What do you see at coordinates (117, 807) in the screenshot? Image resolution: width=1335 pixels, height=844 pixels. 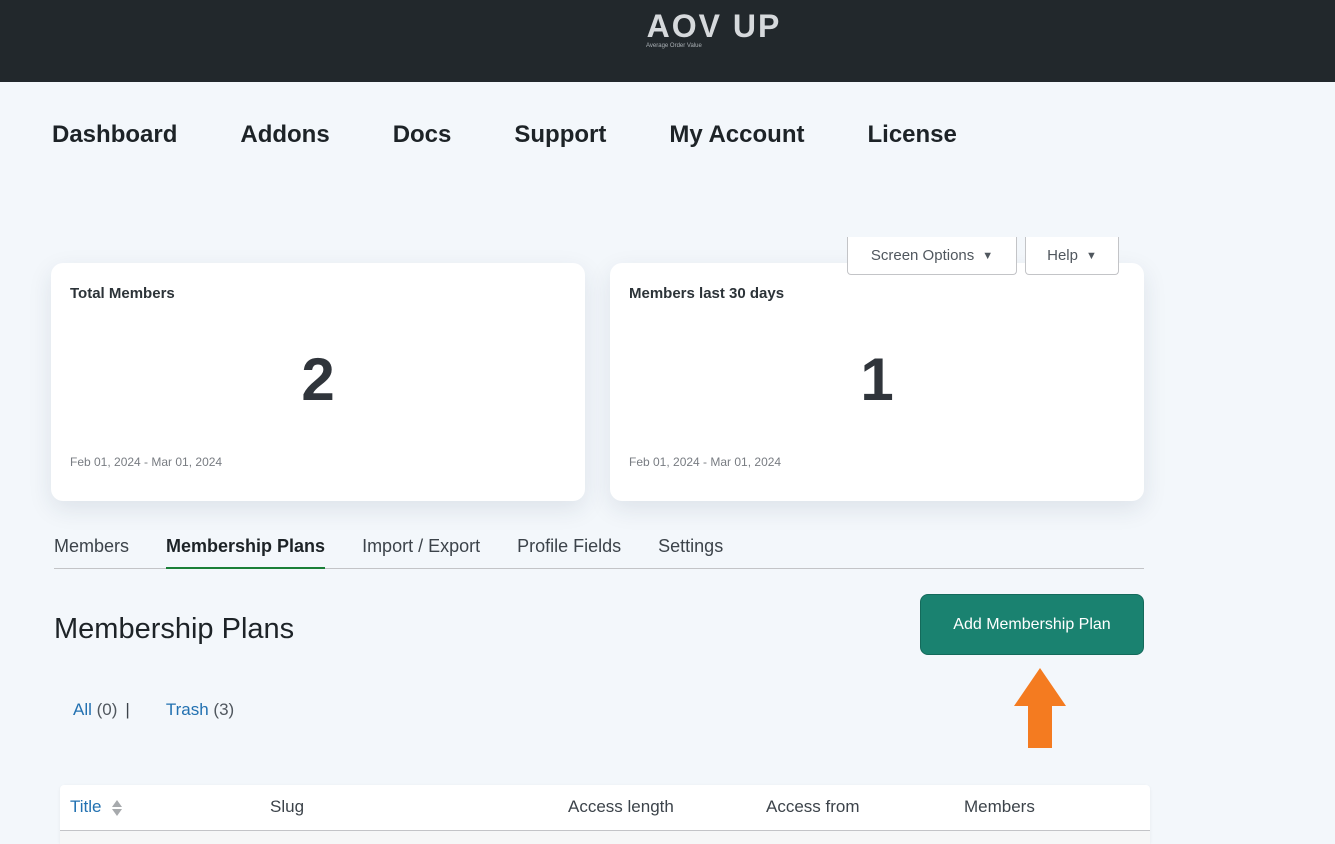 I see `sort-icon` at bounding box center [117, 807].